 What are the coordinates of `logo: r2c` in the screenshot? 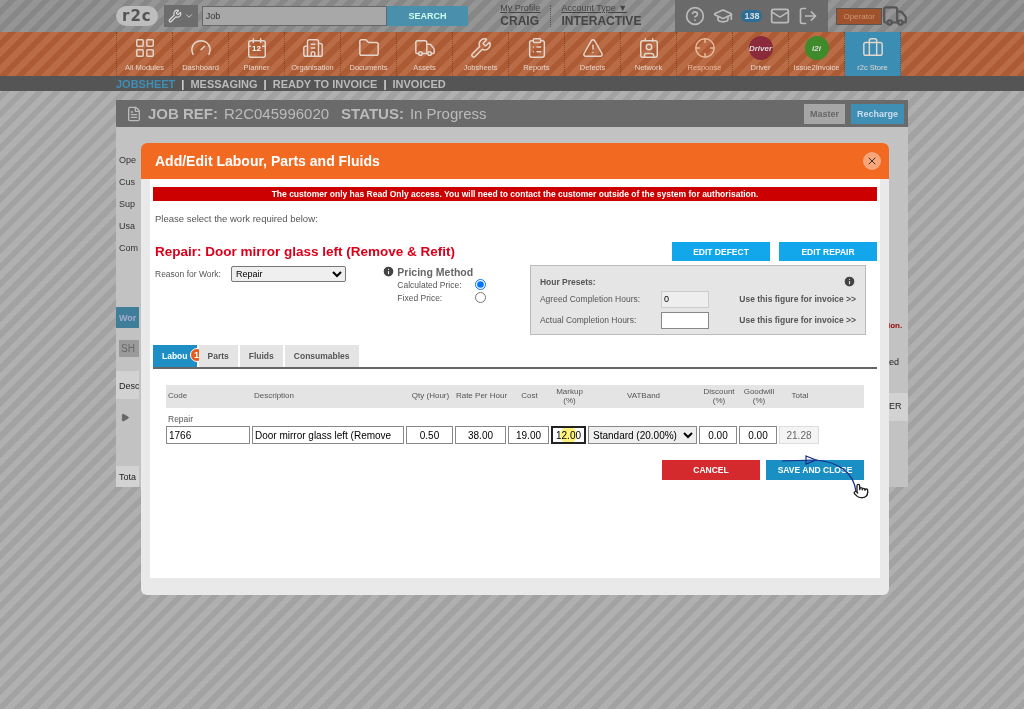 It's located at (137, 16).